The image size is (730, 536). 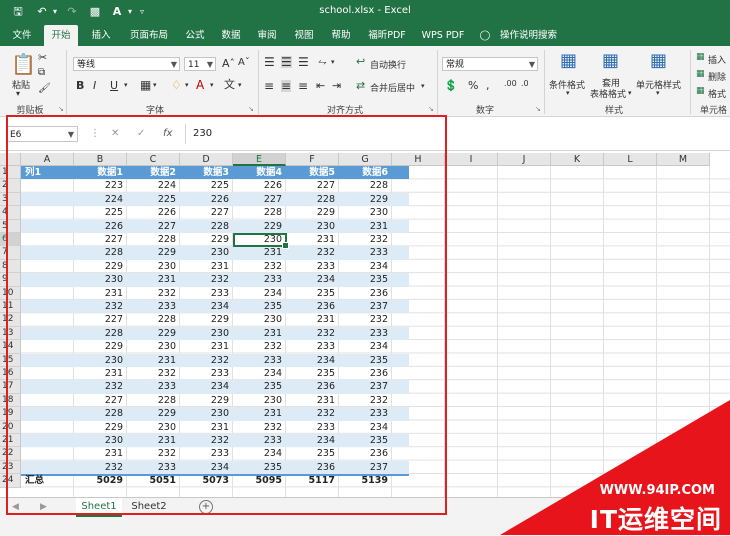 What do you see at coordinates (655, 519) in the screenshot?
I see `watermark-text: IT运维空间` at bounding box center [655, 519].